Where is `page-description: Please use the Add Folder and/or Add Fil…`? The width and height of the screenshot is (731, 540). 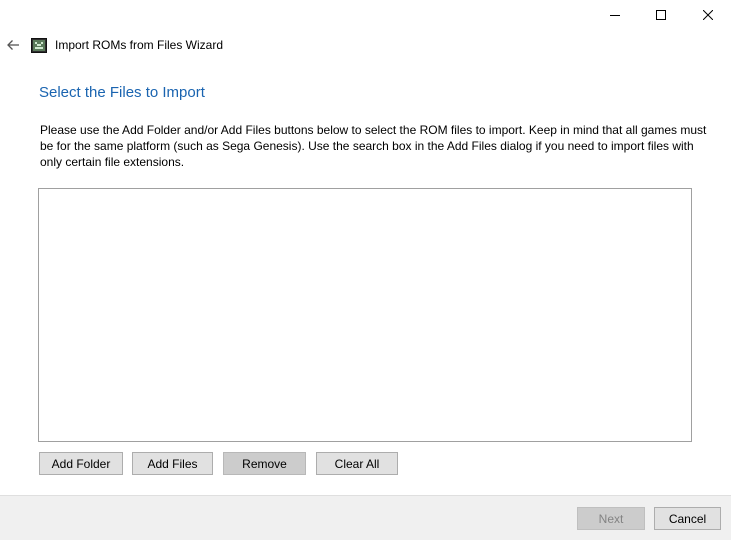 page-description: Please use the Add Folder and/or Add Fil… is located at coordinates (373, 146).